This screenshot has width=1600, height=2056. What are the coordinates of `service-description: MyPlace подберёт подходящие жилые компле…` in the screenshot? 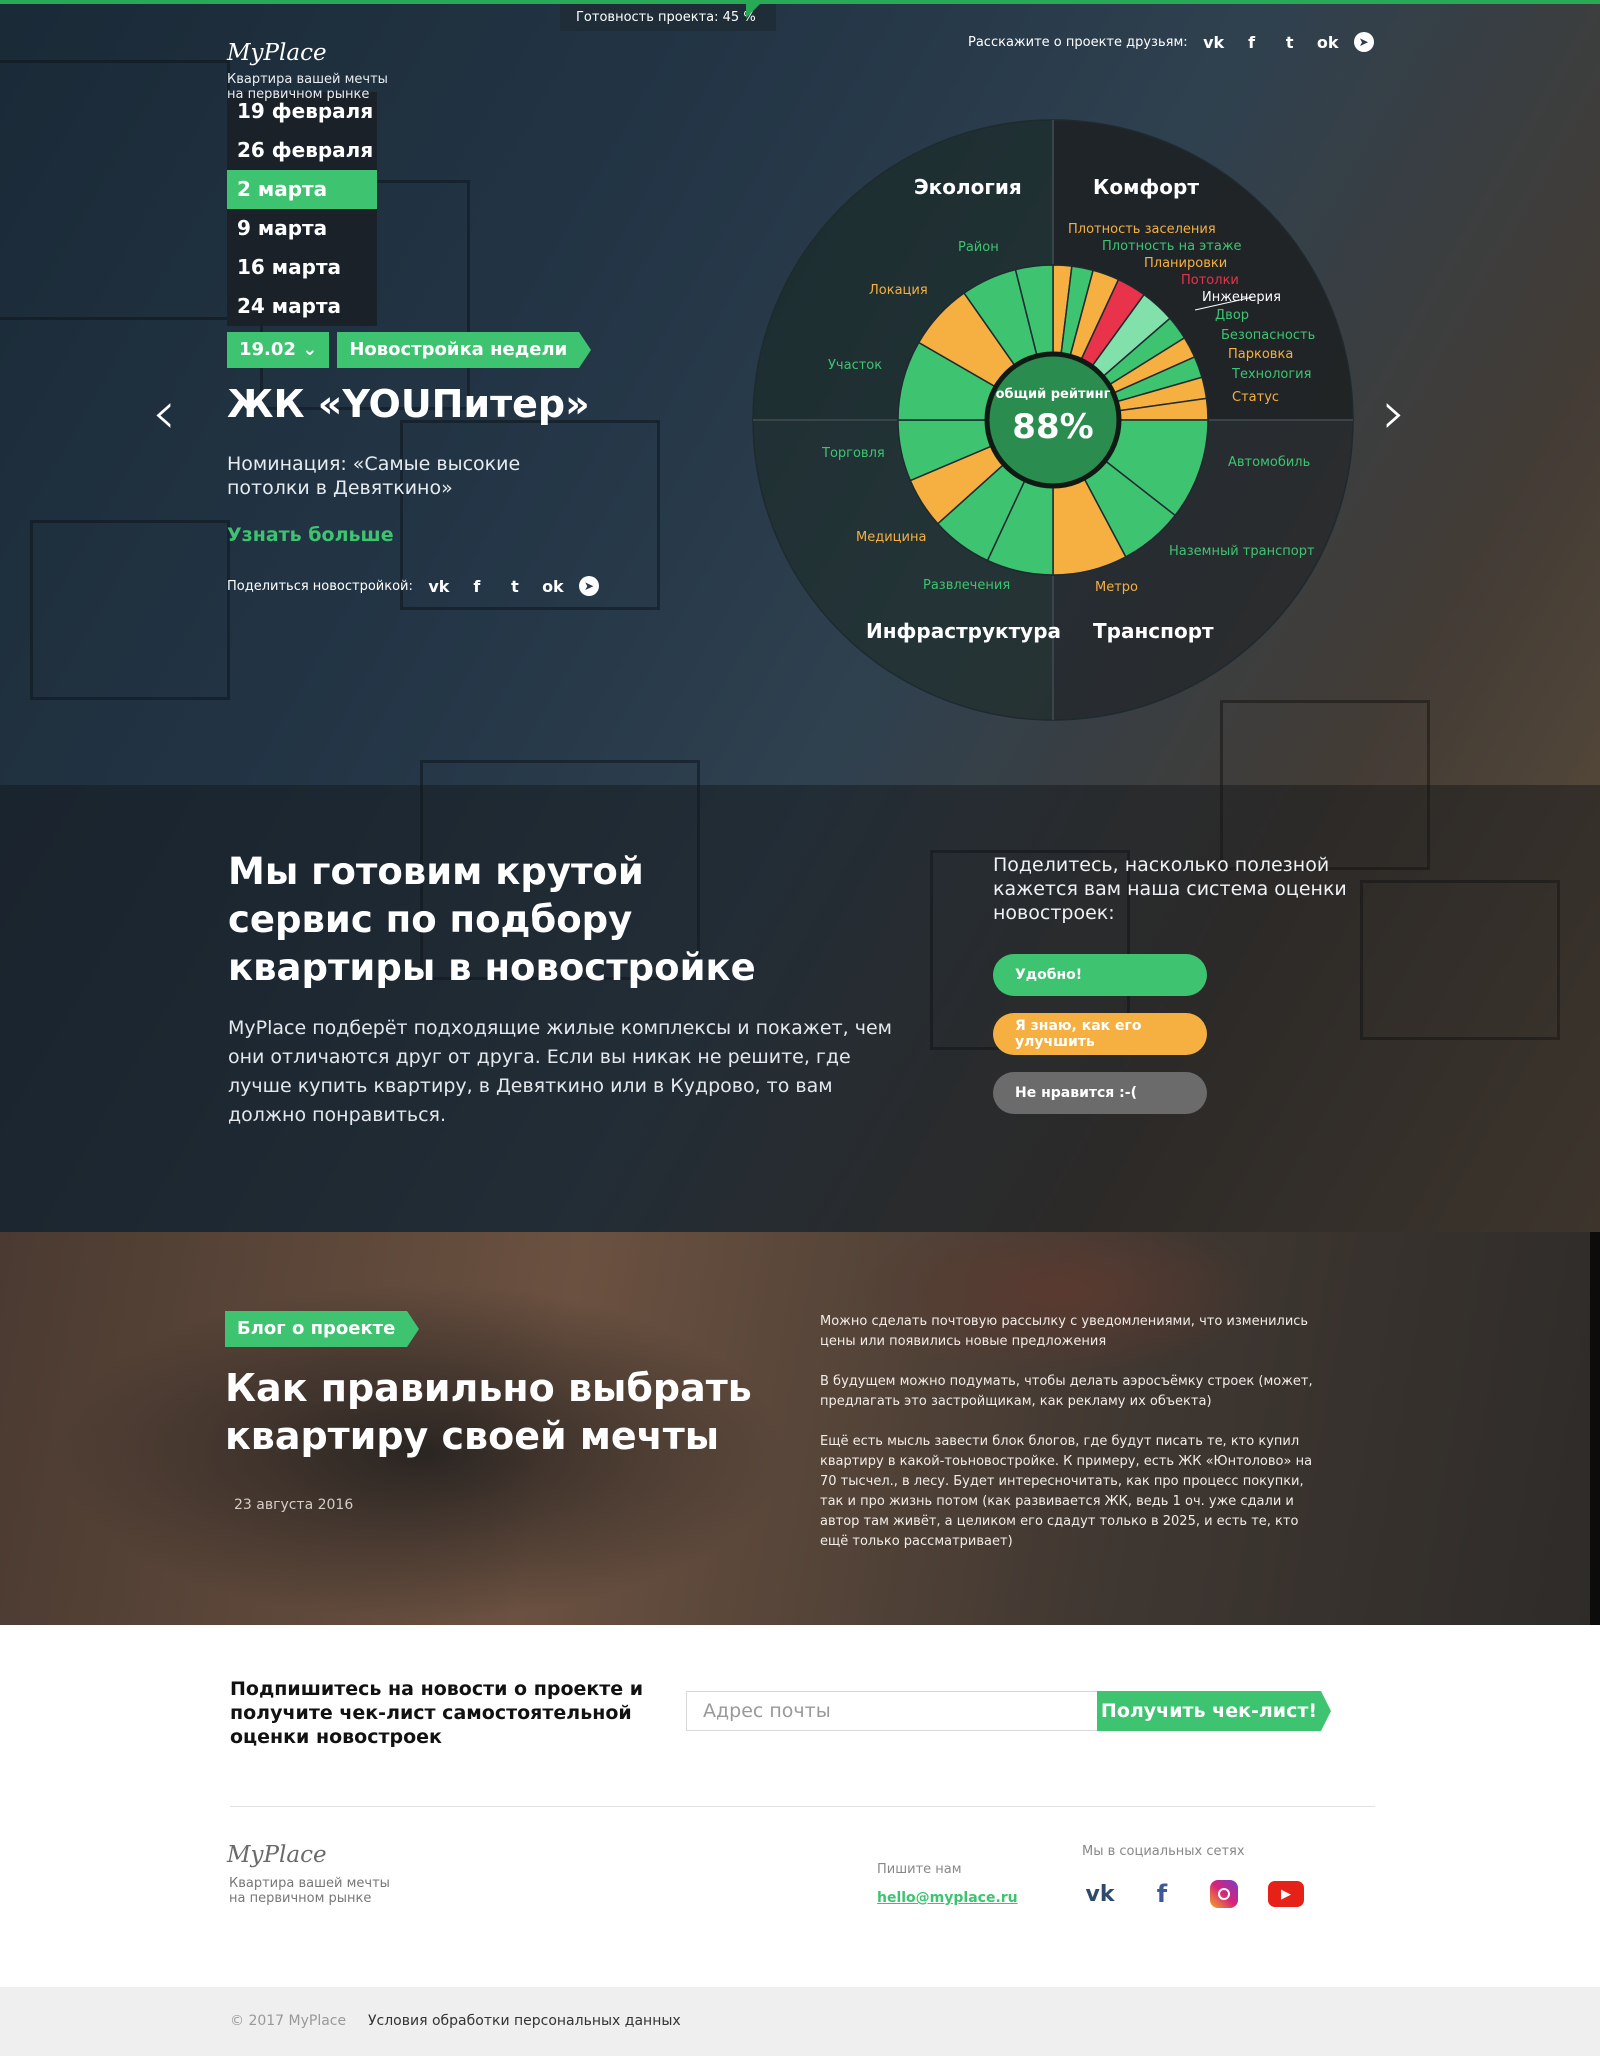 It's located at (560, 1071).